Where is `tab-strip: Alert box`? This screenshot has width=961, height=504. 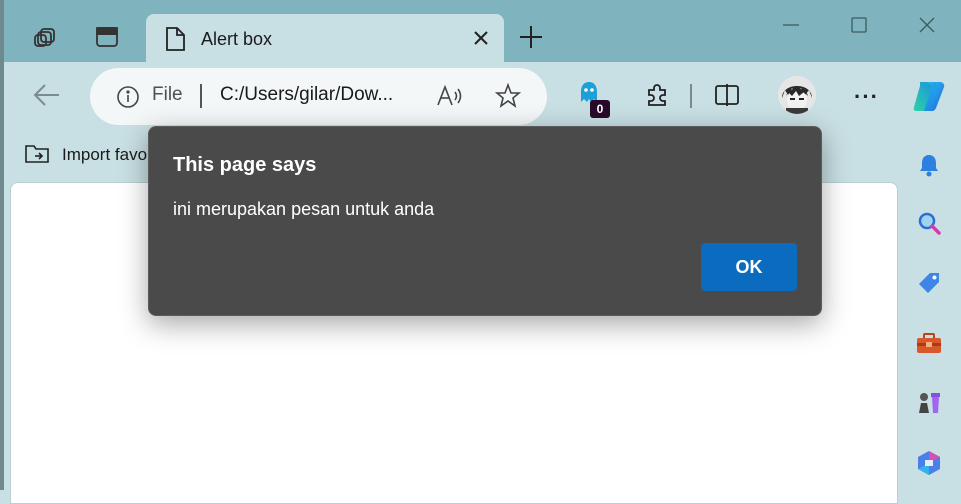
tab-strip: Alert box is located at coordinates (482, 31).